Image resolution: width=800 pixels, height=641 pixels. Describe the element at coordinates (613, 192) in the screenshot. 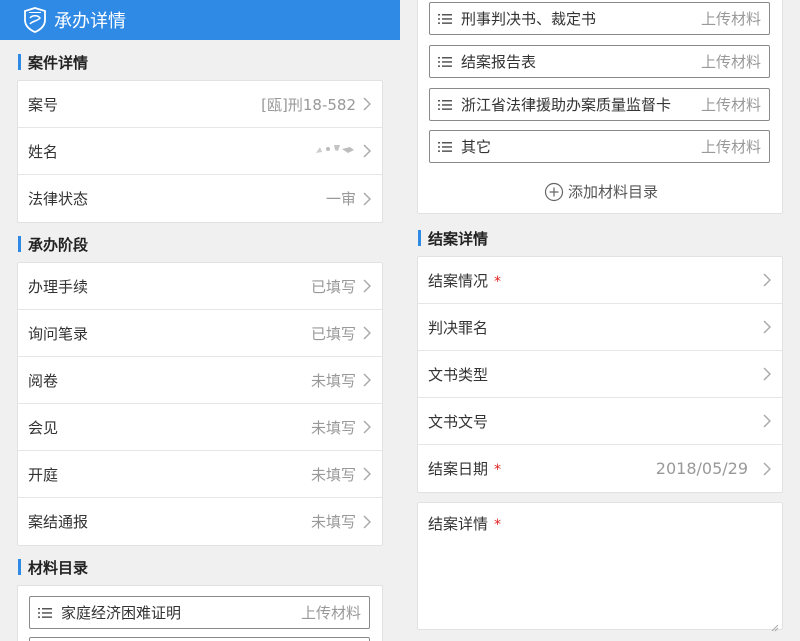

I see `add-material-label: 添加材料目录` at that location.